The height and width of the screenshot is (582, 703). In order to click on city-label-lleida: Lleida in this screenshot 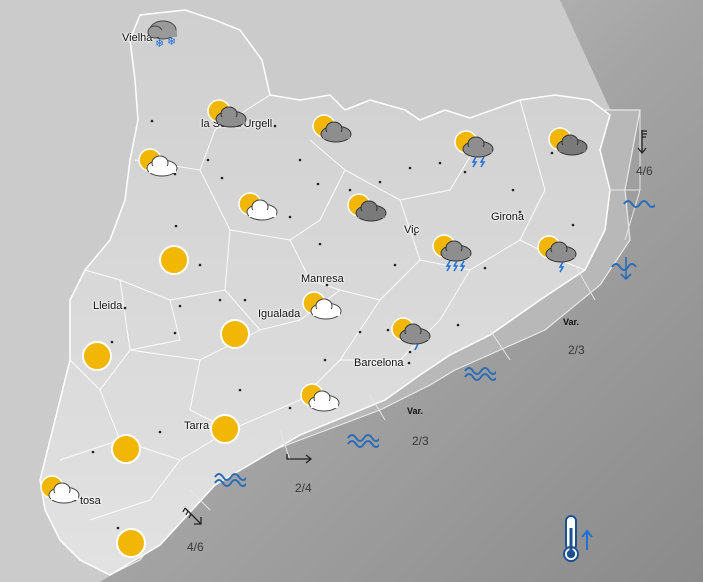, I will do `click(108, 306)`.